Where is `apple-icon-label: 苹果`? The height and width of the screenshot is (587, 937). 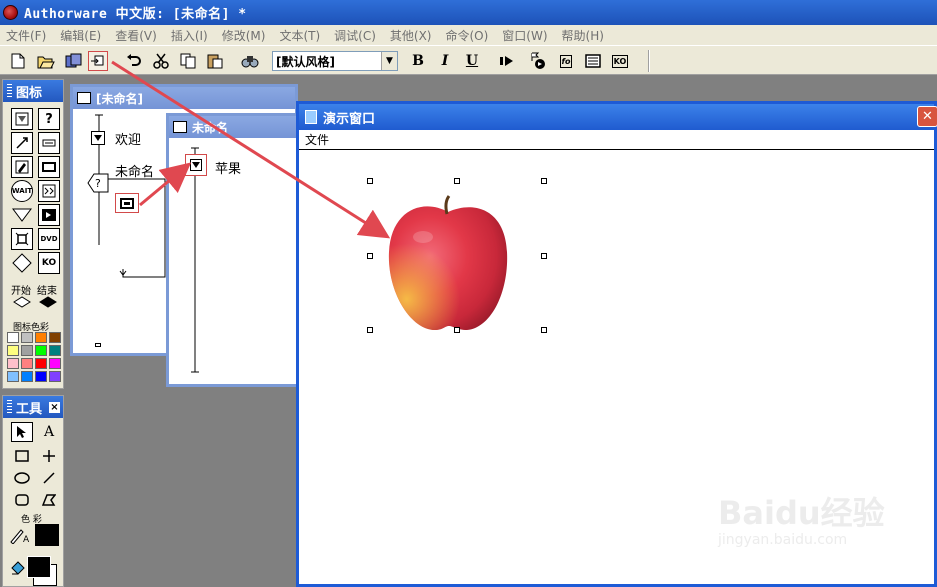
apple-icon-label: 苹果 is located at coordinates (228, 169).